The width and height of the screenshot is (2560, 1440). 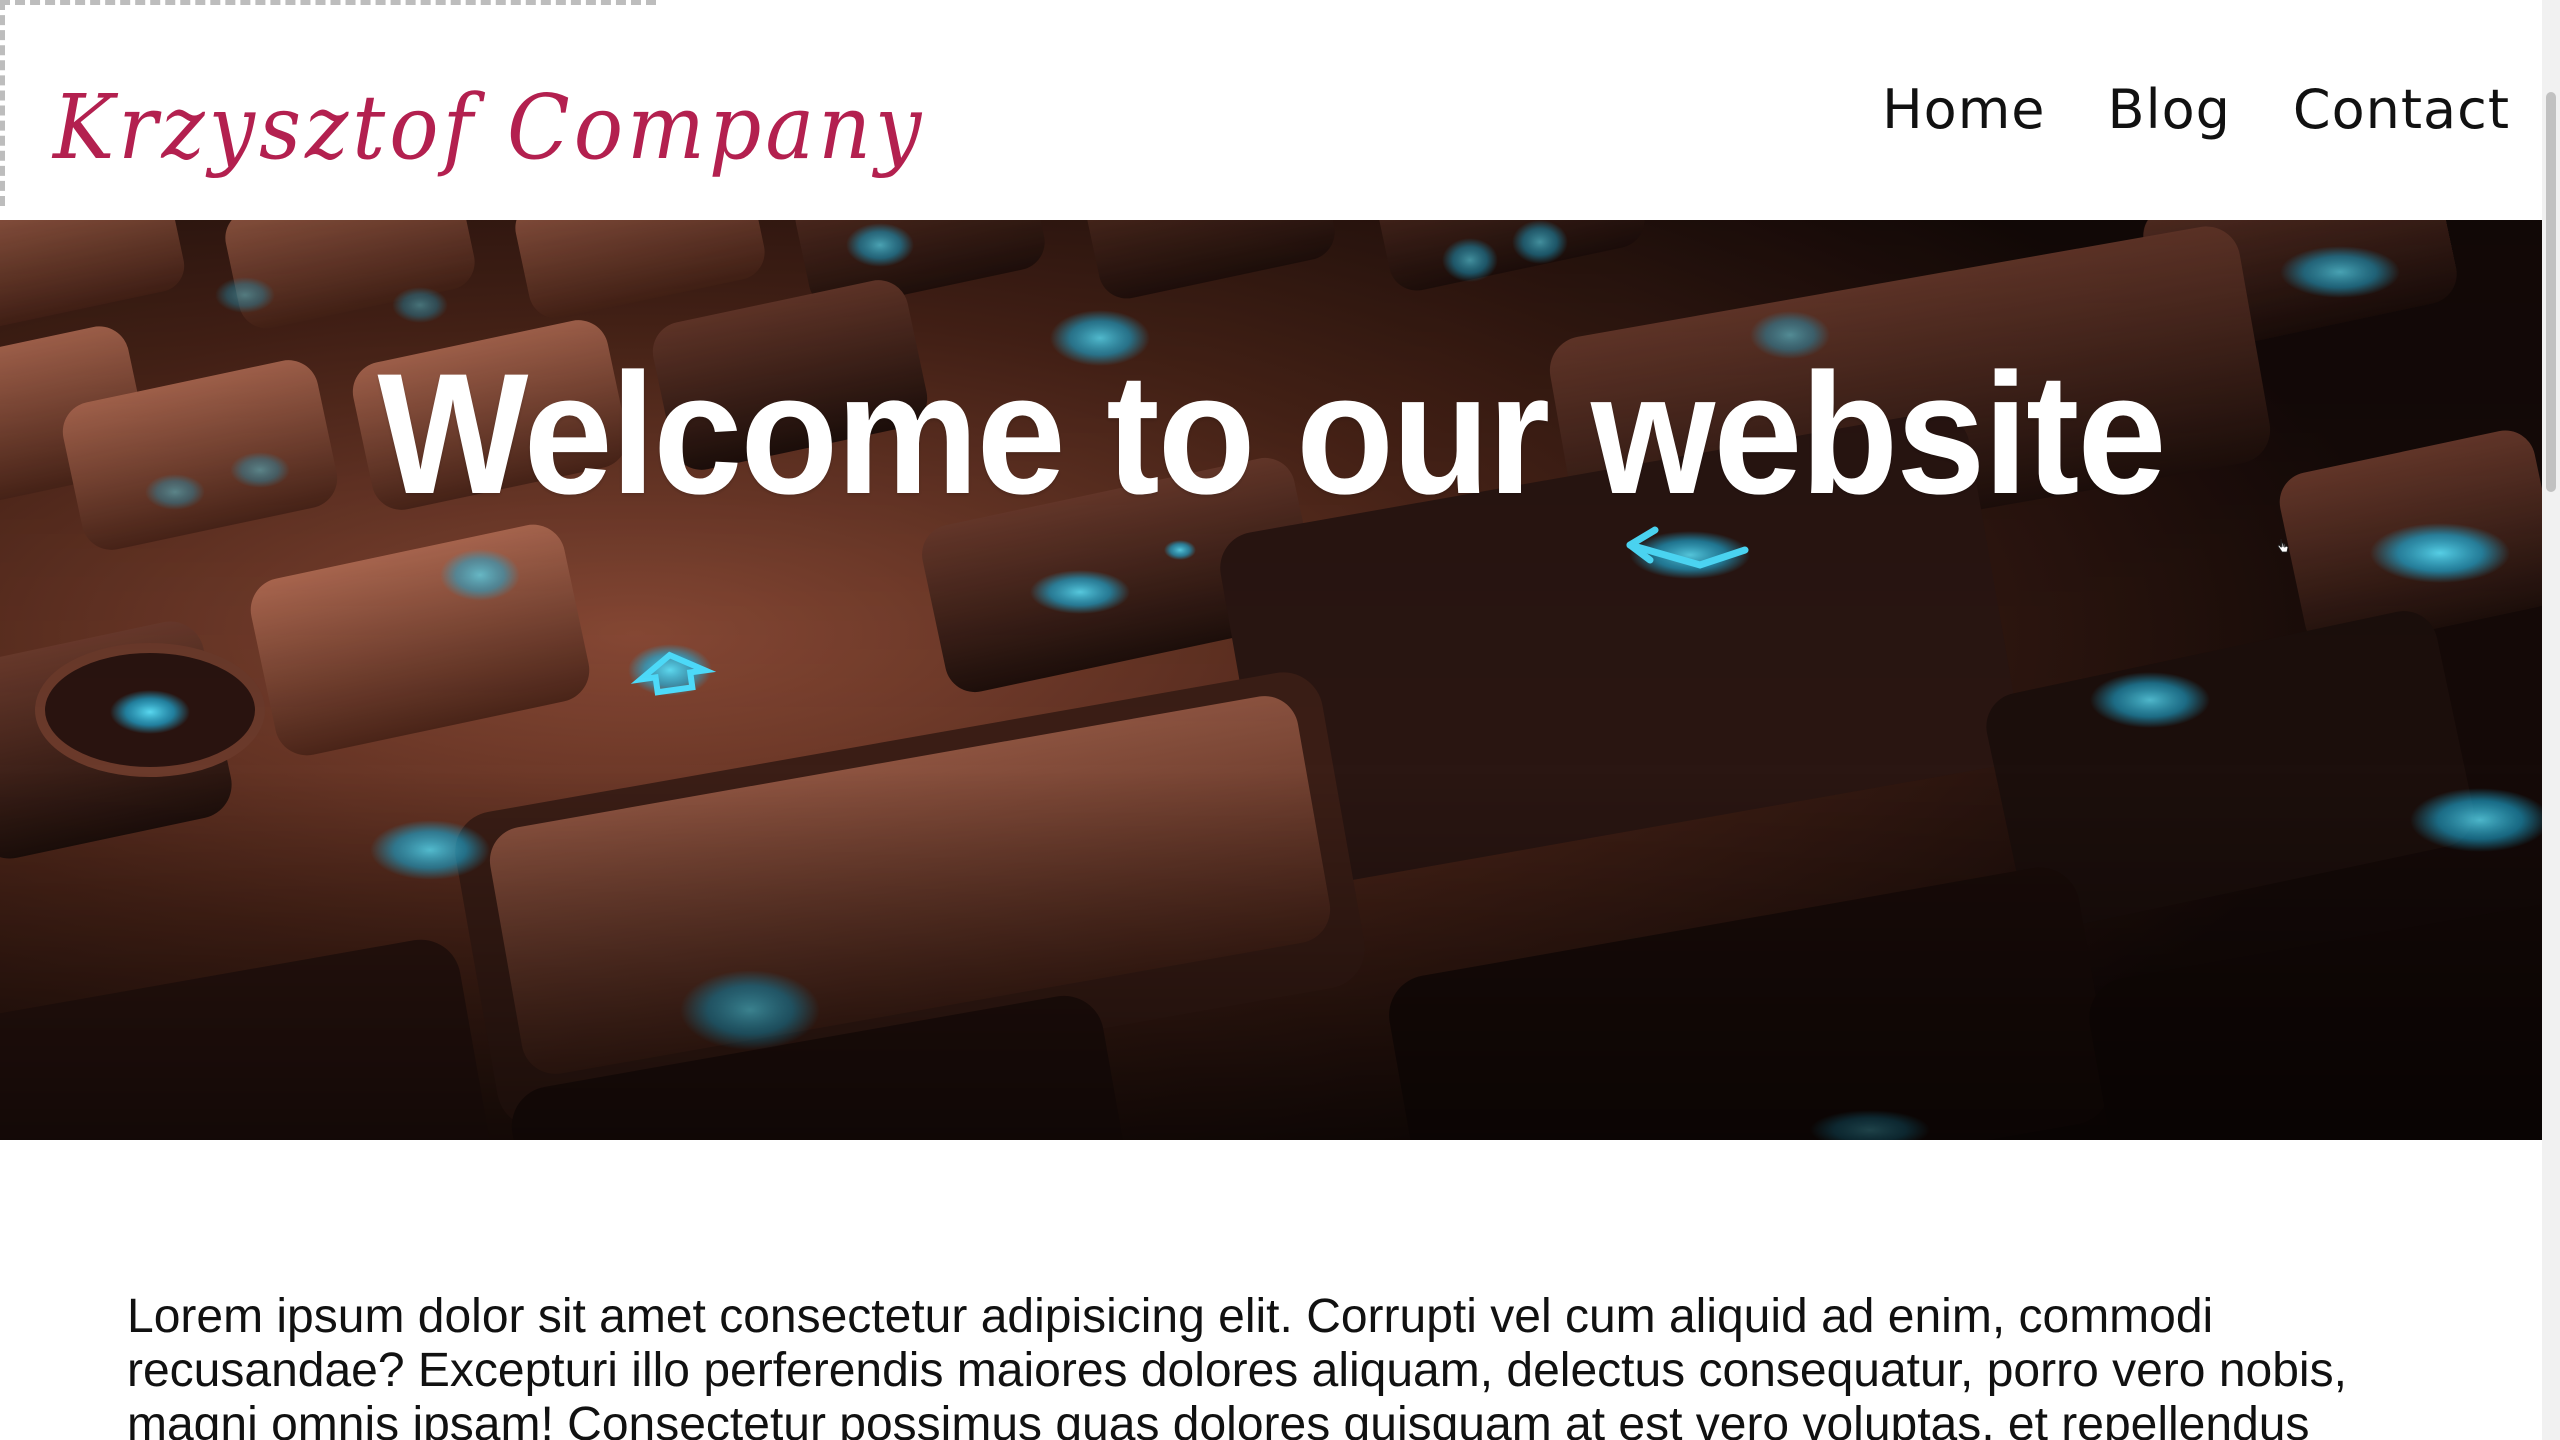 I want to click on nav-contact-link: Contact, so click(x=2401, y=109).